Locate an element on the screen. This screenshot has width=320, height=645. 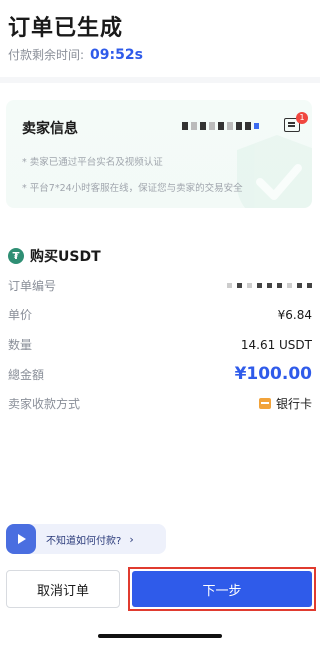
order-header: ₮ 购买USDT is located at coordinates (54, 256).